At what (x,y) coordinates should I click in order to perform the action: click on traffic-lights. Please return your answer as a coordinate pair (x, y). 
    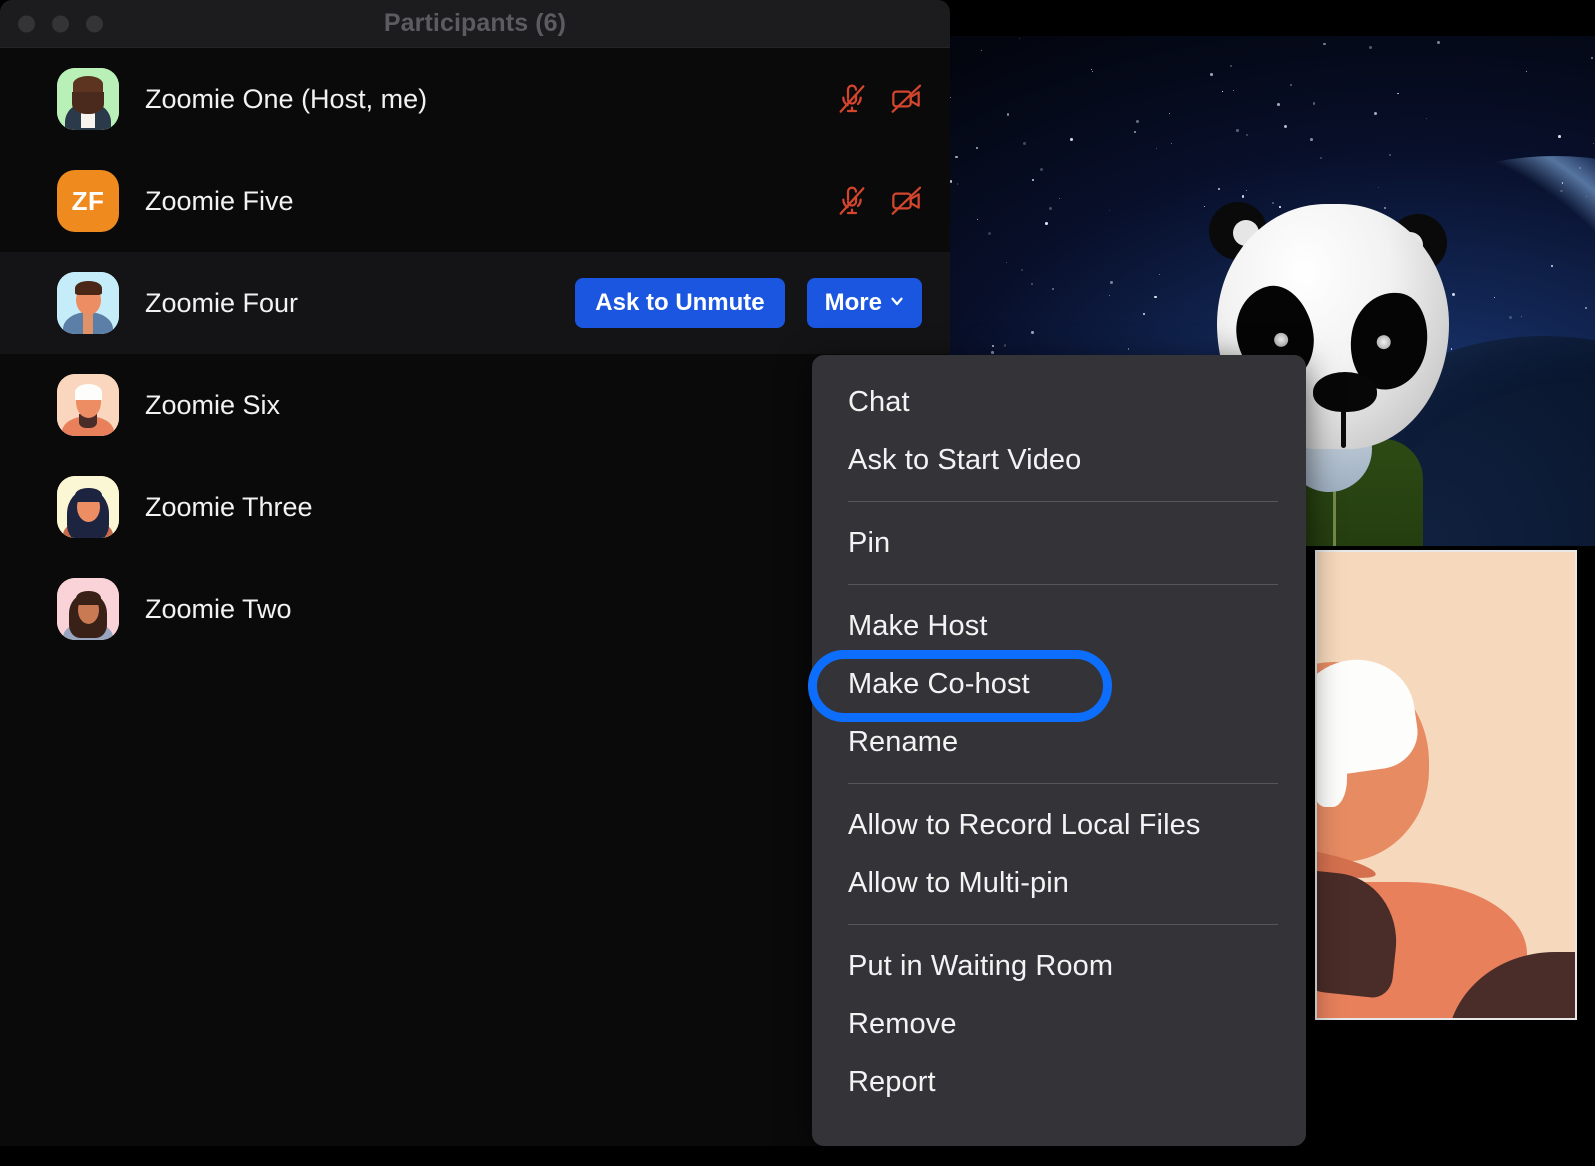
    Looking at the image, I should click on (60, 23).